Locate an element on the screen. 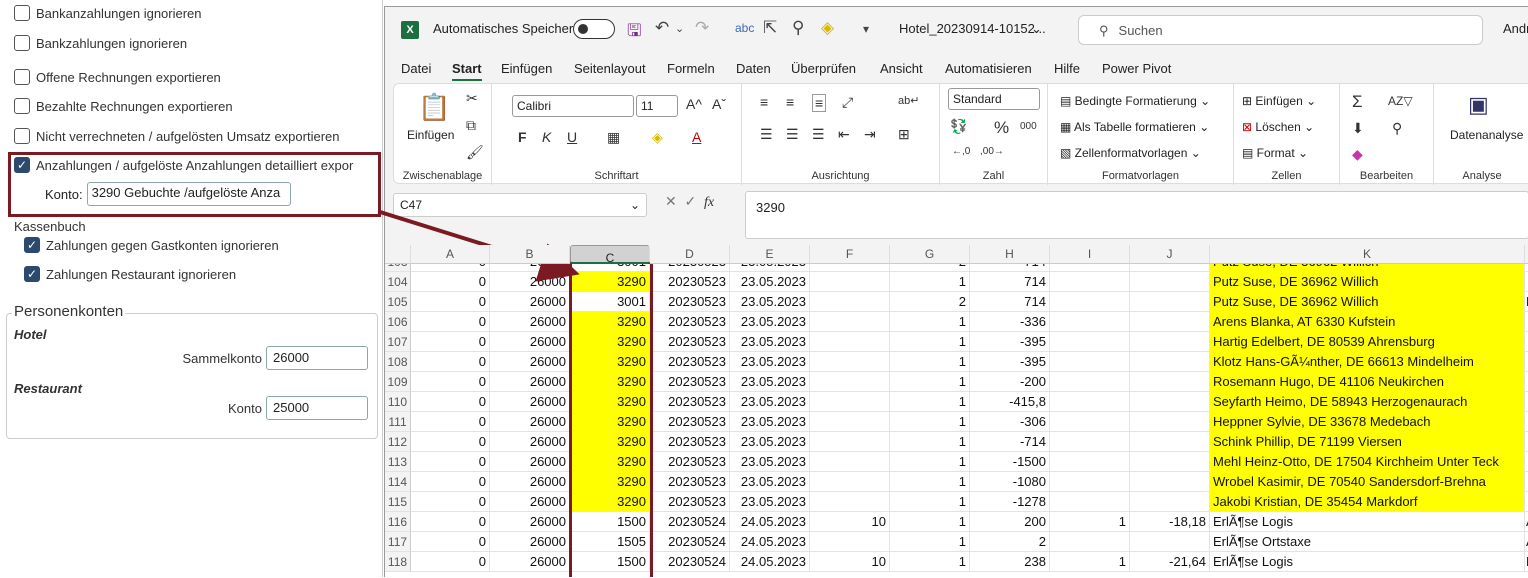 This screenshot has height=578, width=1528. select-all-corner is located at coordinates (398, 254).